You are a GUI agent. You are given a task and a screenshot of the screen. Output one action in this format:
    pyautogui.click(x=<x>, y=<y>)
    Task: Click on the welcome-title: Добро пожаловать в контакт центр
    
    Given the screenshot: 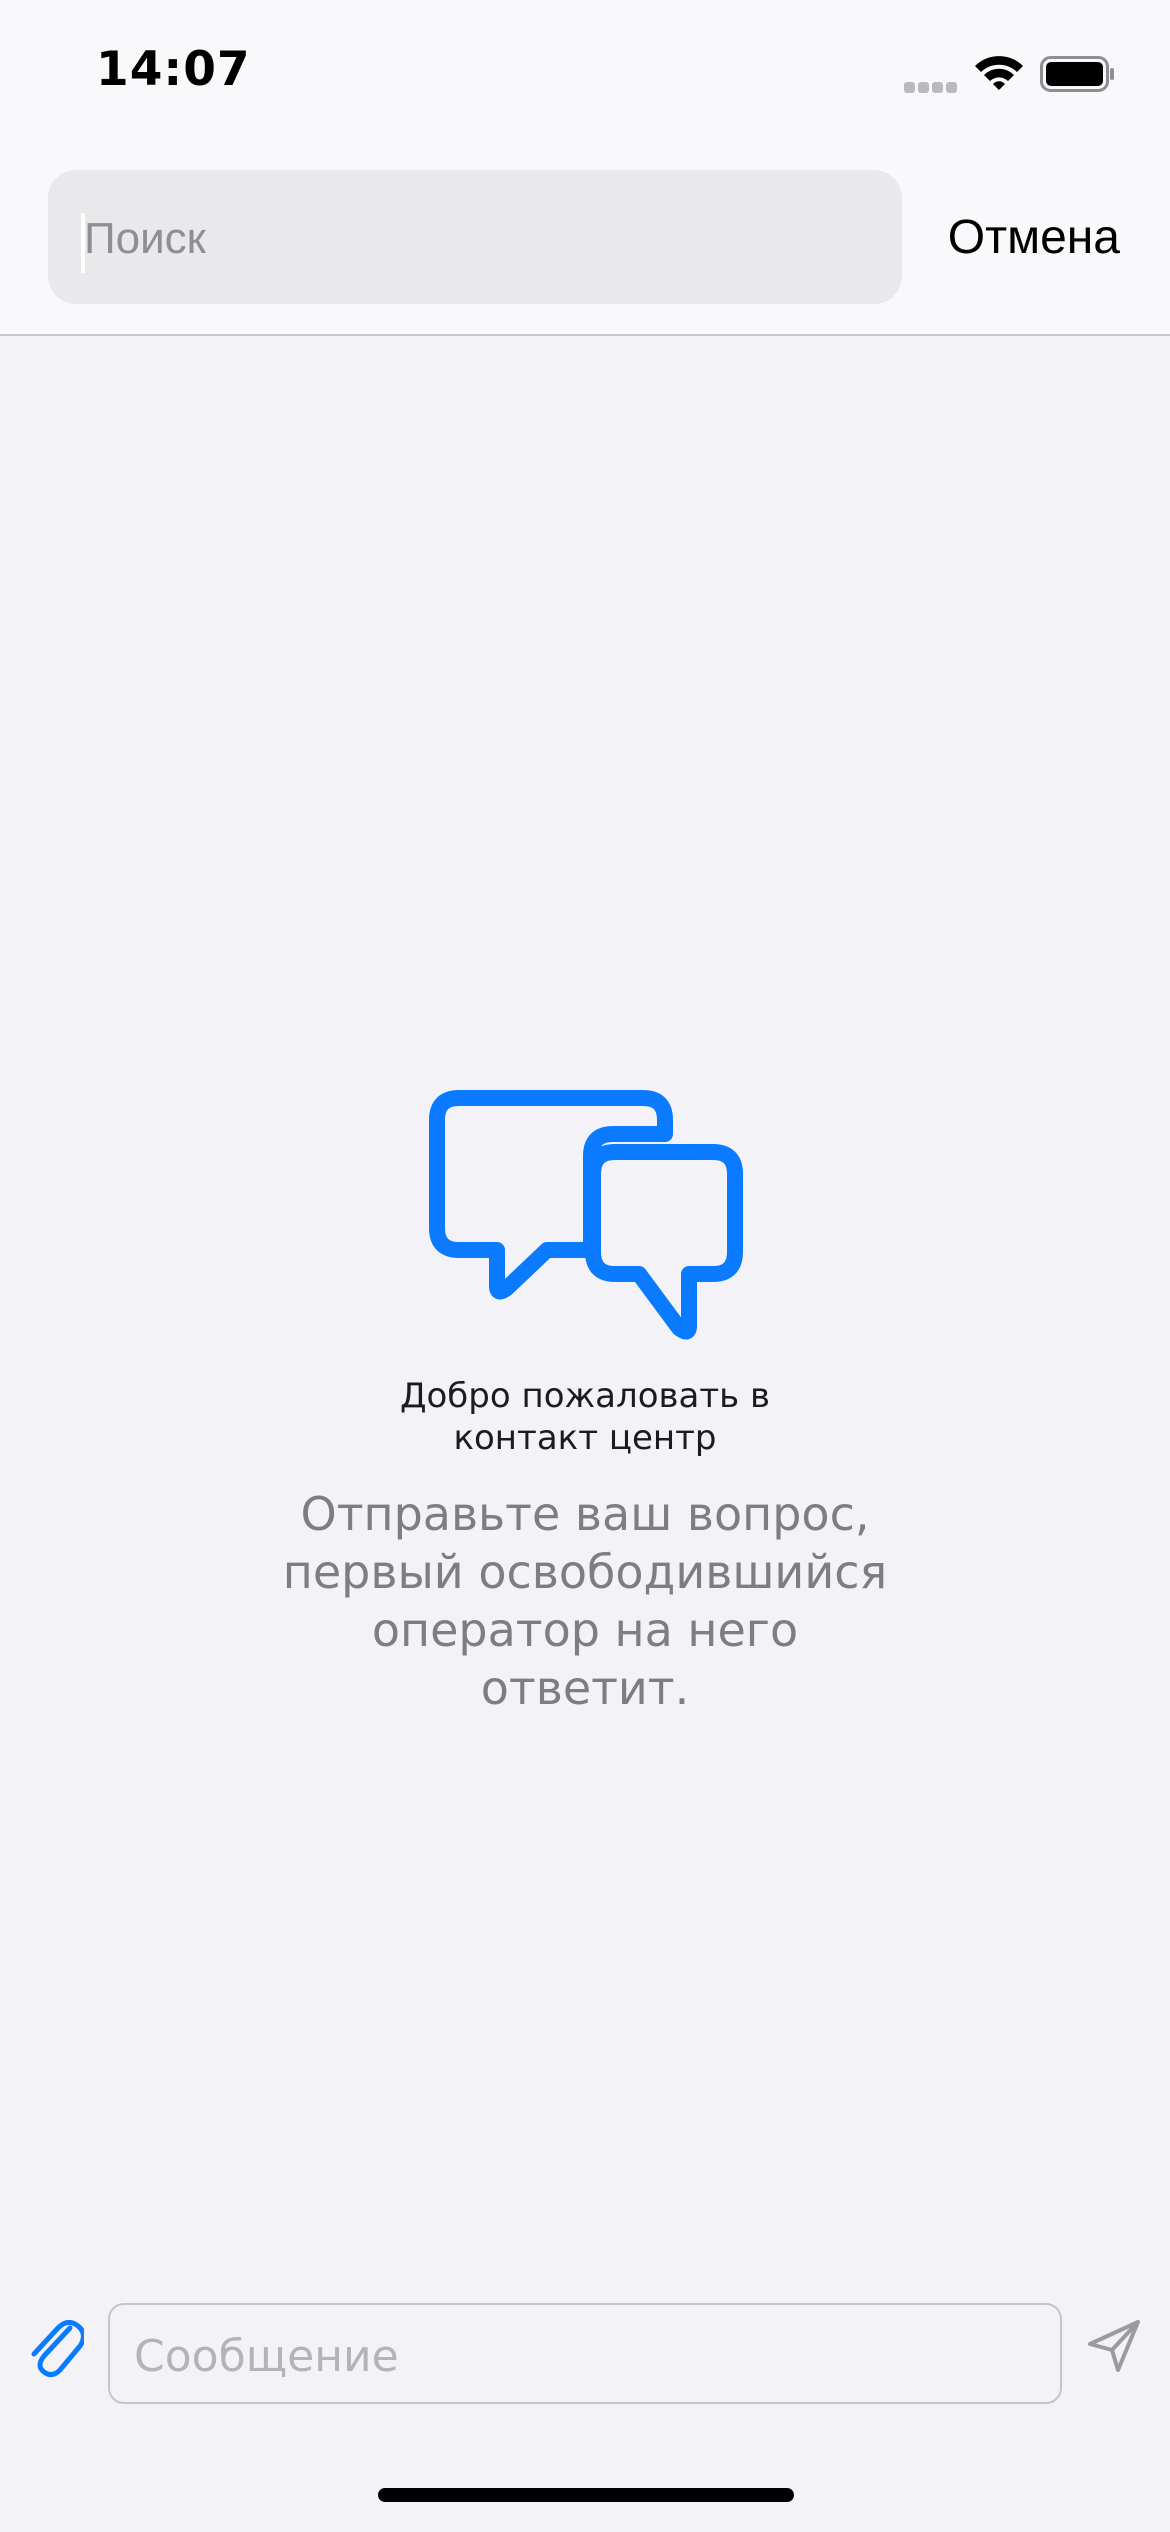 What is the action you would take?
    pyautogui.click(x=585, y=1417)
    